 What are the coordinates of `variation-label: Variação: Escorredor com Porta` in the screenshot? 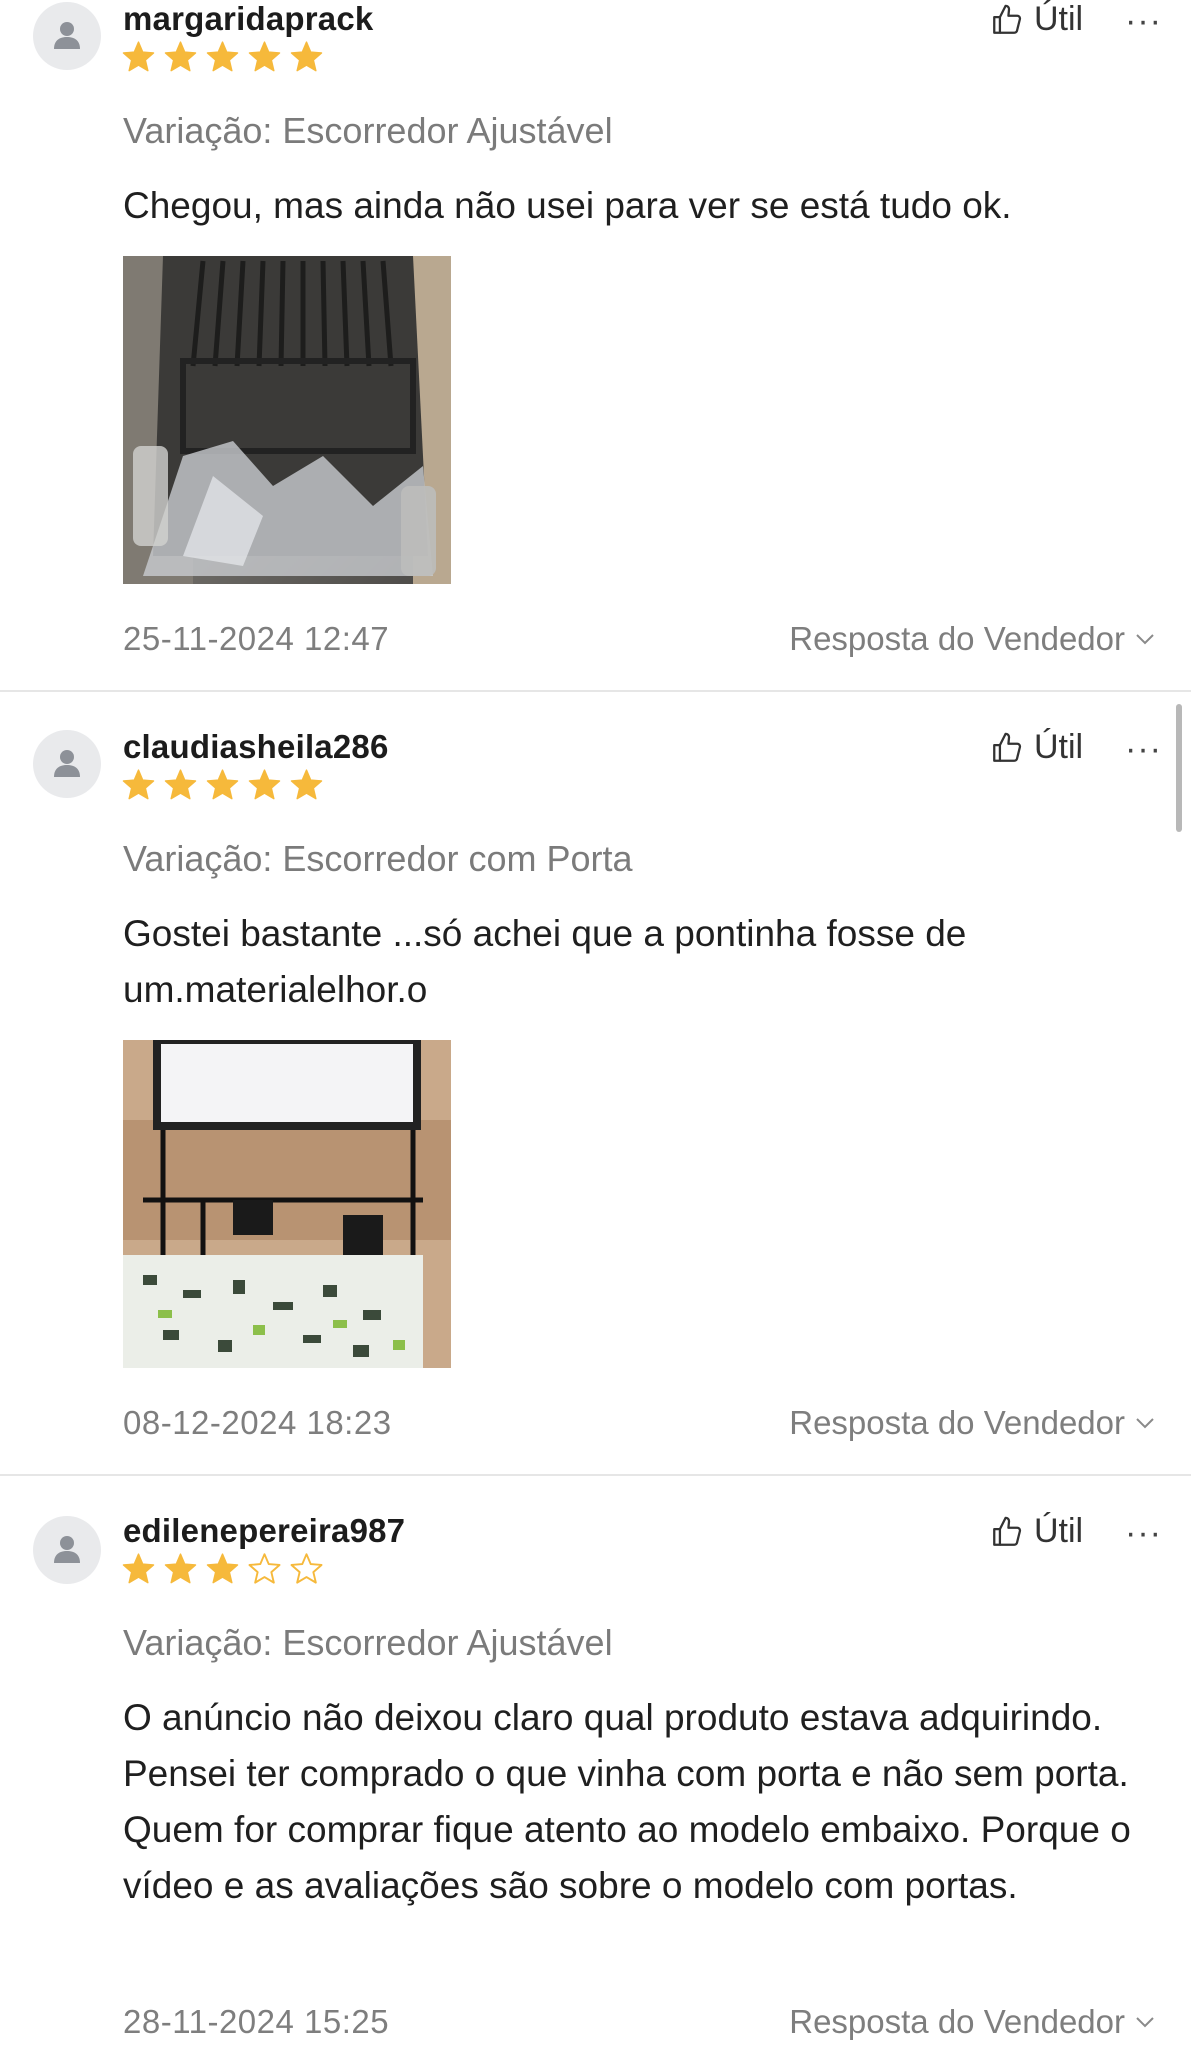 It's located at (378, 858).